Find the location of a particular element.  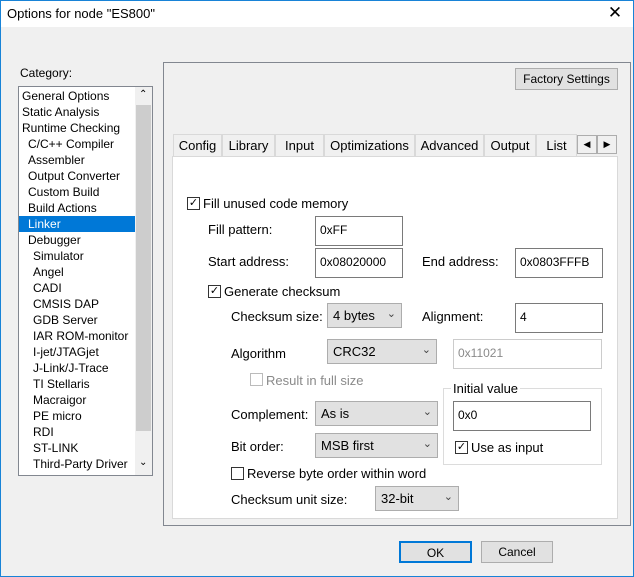

checksum-unit-size-select: 32-bit ⌄ is located at coordinates (417, 498).